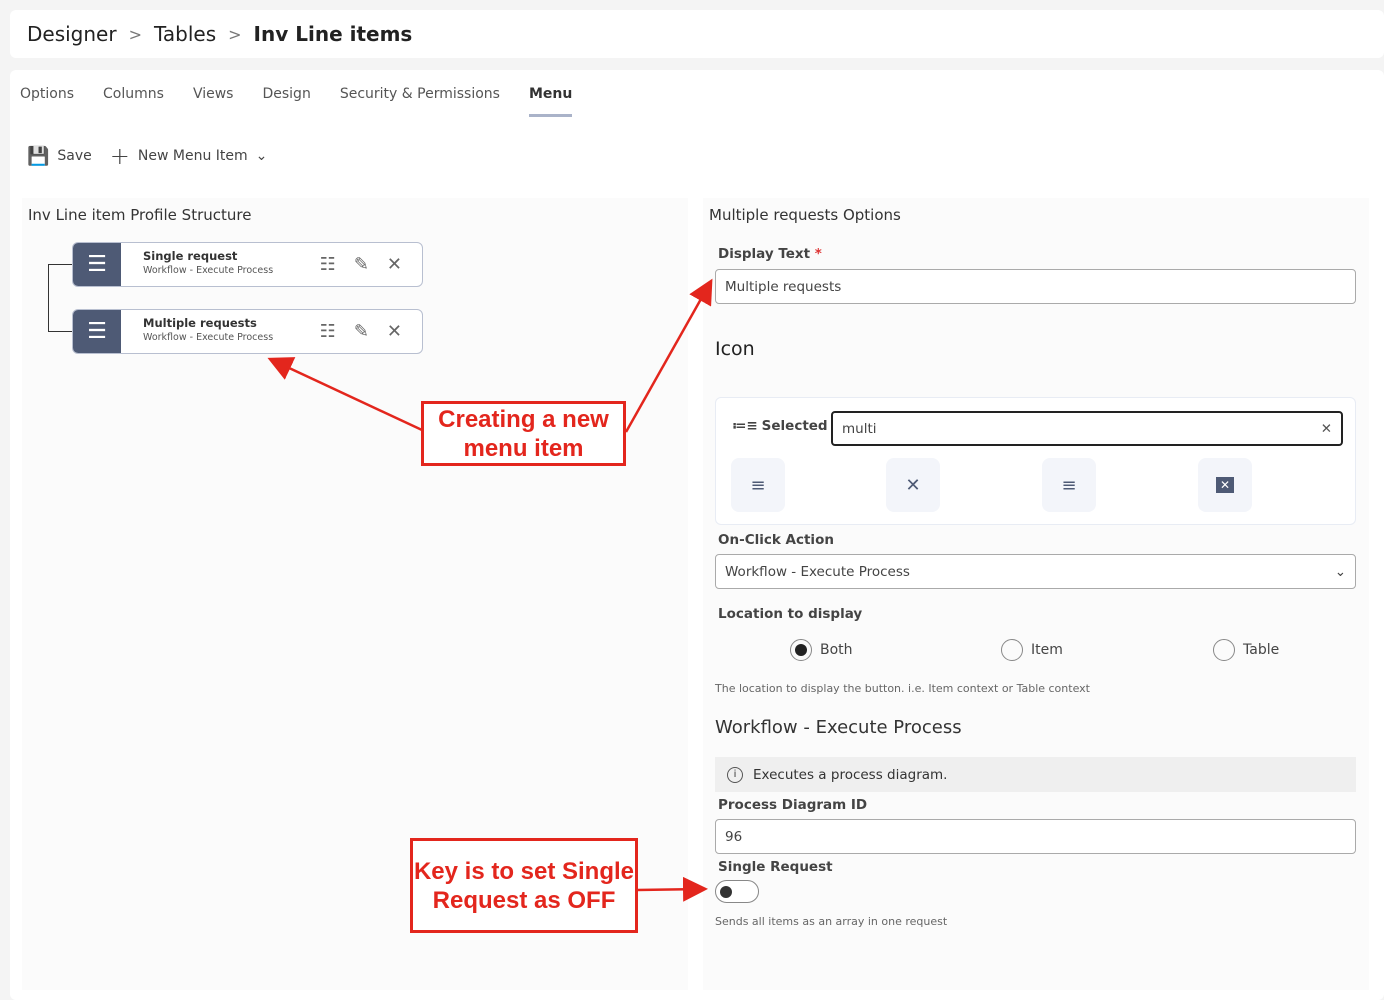  I want to click on arrow-to-toggle, so click(672, 889).